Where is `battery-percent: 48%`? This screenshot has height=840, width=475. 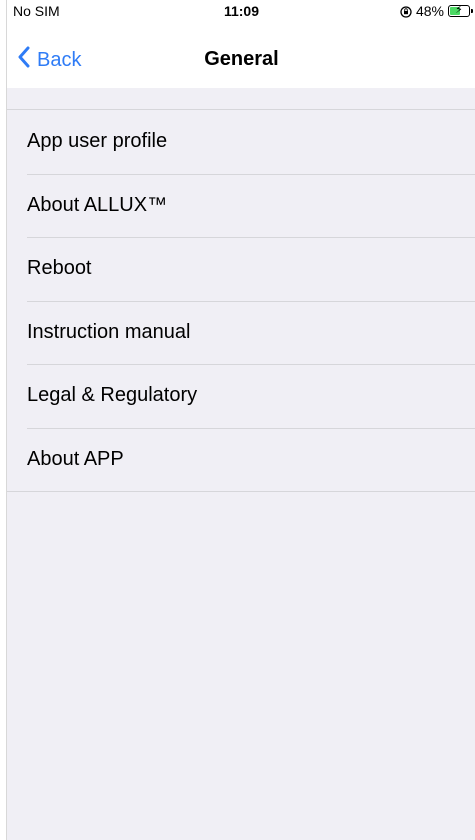
battery-percent: 48% is located at coordinates (429, 11).